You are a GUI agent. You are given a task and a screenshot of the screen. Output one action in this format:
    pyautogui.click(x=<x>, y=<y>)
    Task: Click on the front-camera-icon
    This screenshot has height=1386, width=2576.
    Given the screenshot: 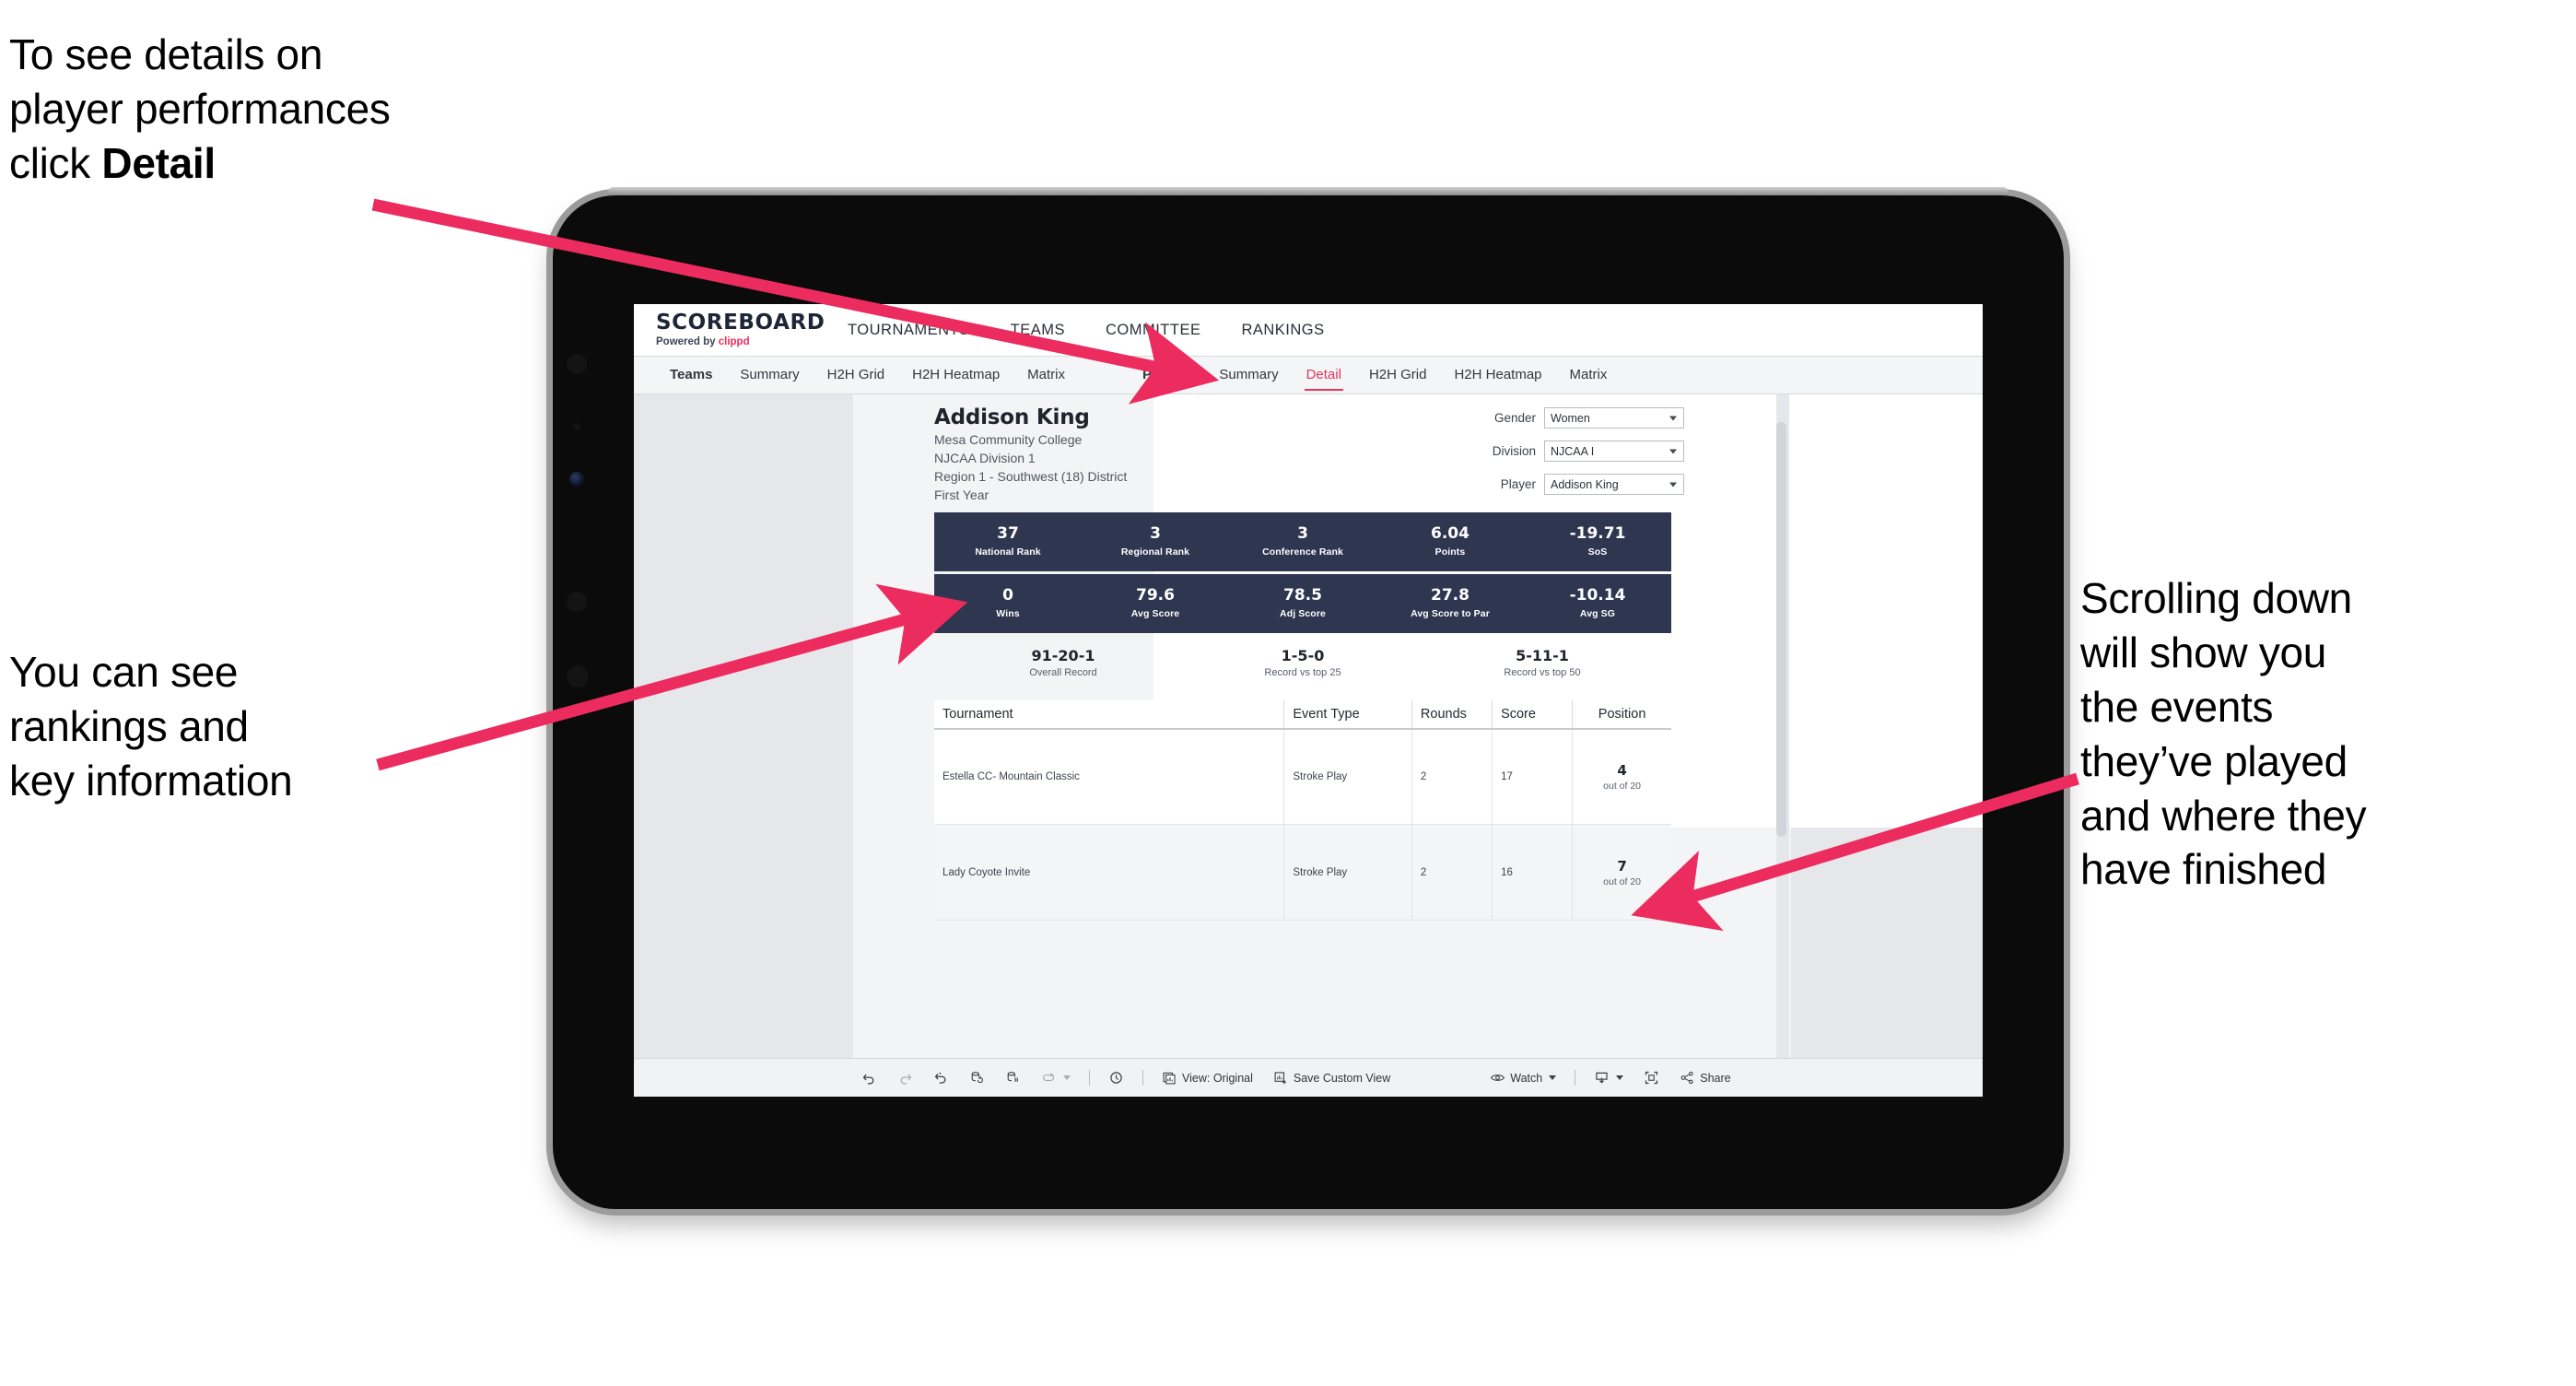 What is the action you would take?
    pyautogui.click(x=576, y=479)
    